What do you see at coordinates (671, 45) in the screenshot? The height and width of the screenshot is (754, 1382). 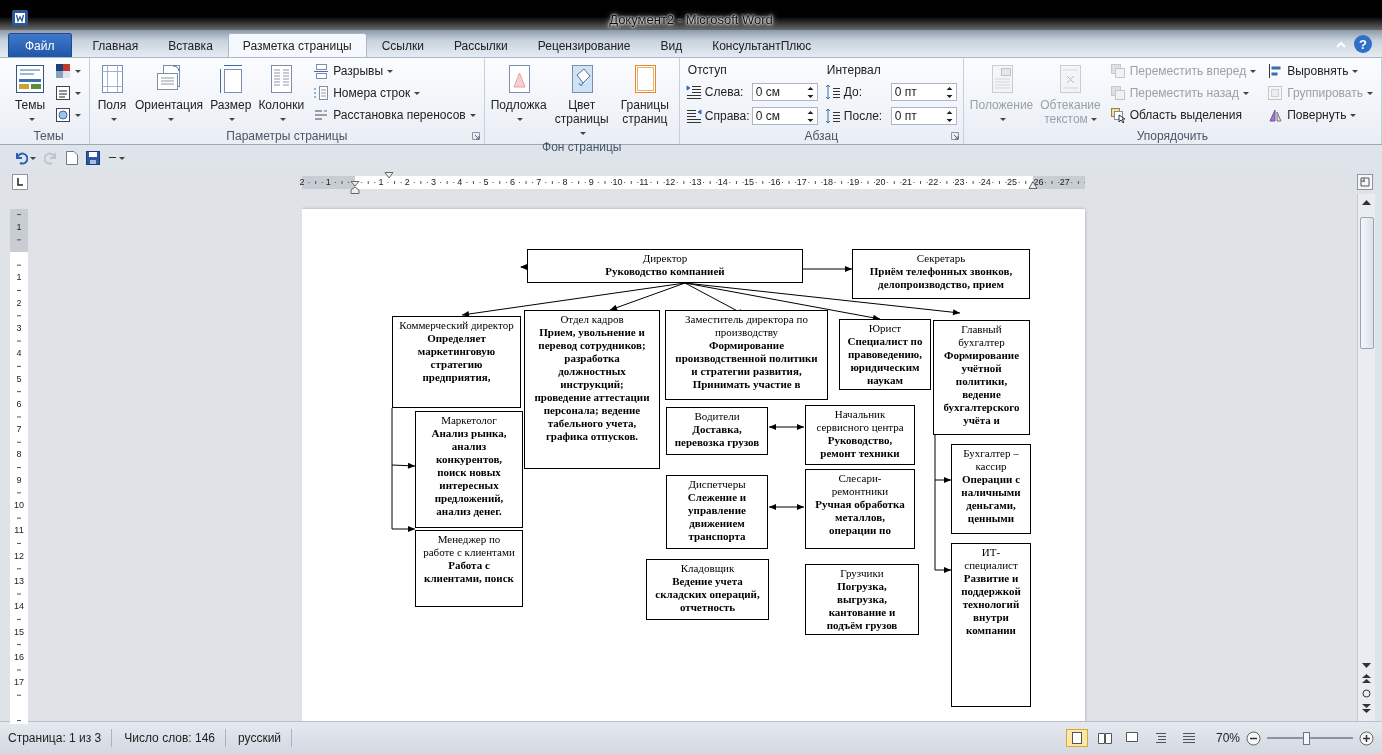 I see `ribbon-tab: Вид` at bounding box center [671, 45].